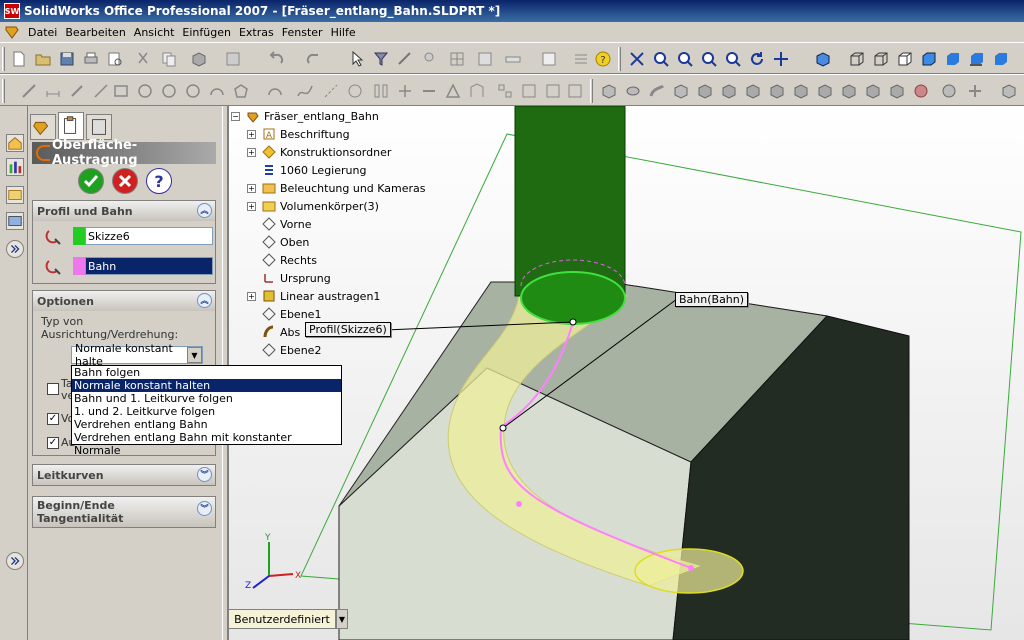  Describe the element at coordinates (977, 59) in the screenshot. I see `shadows-icon` at that location.